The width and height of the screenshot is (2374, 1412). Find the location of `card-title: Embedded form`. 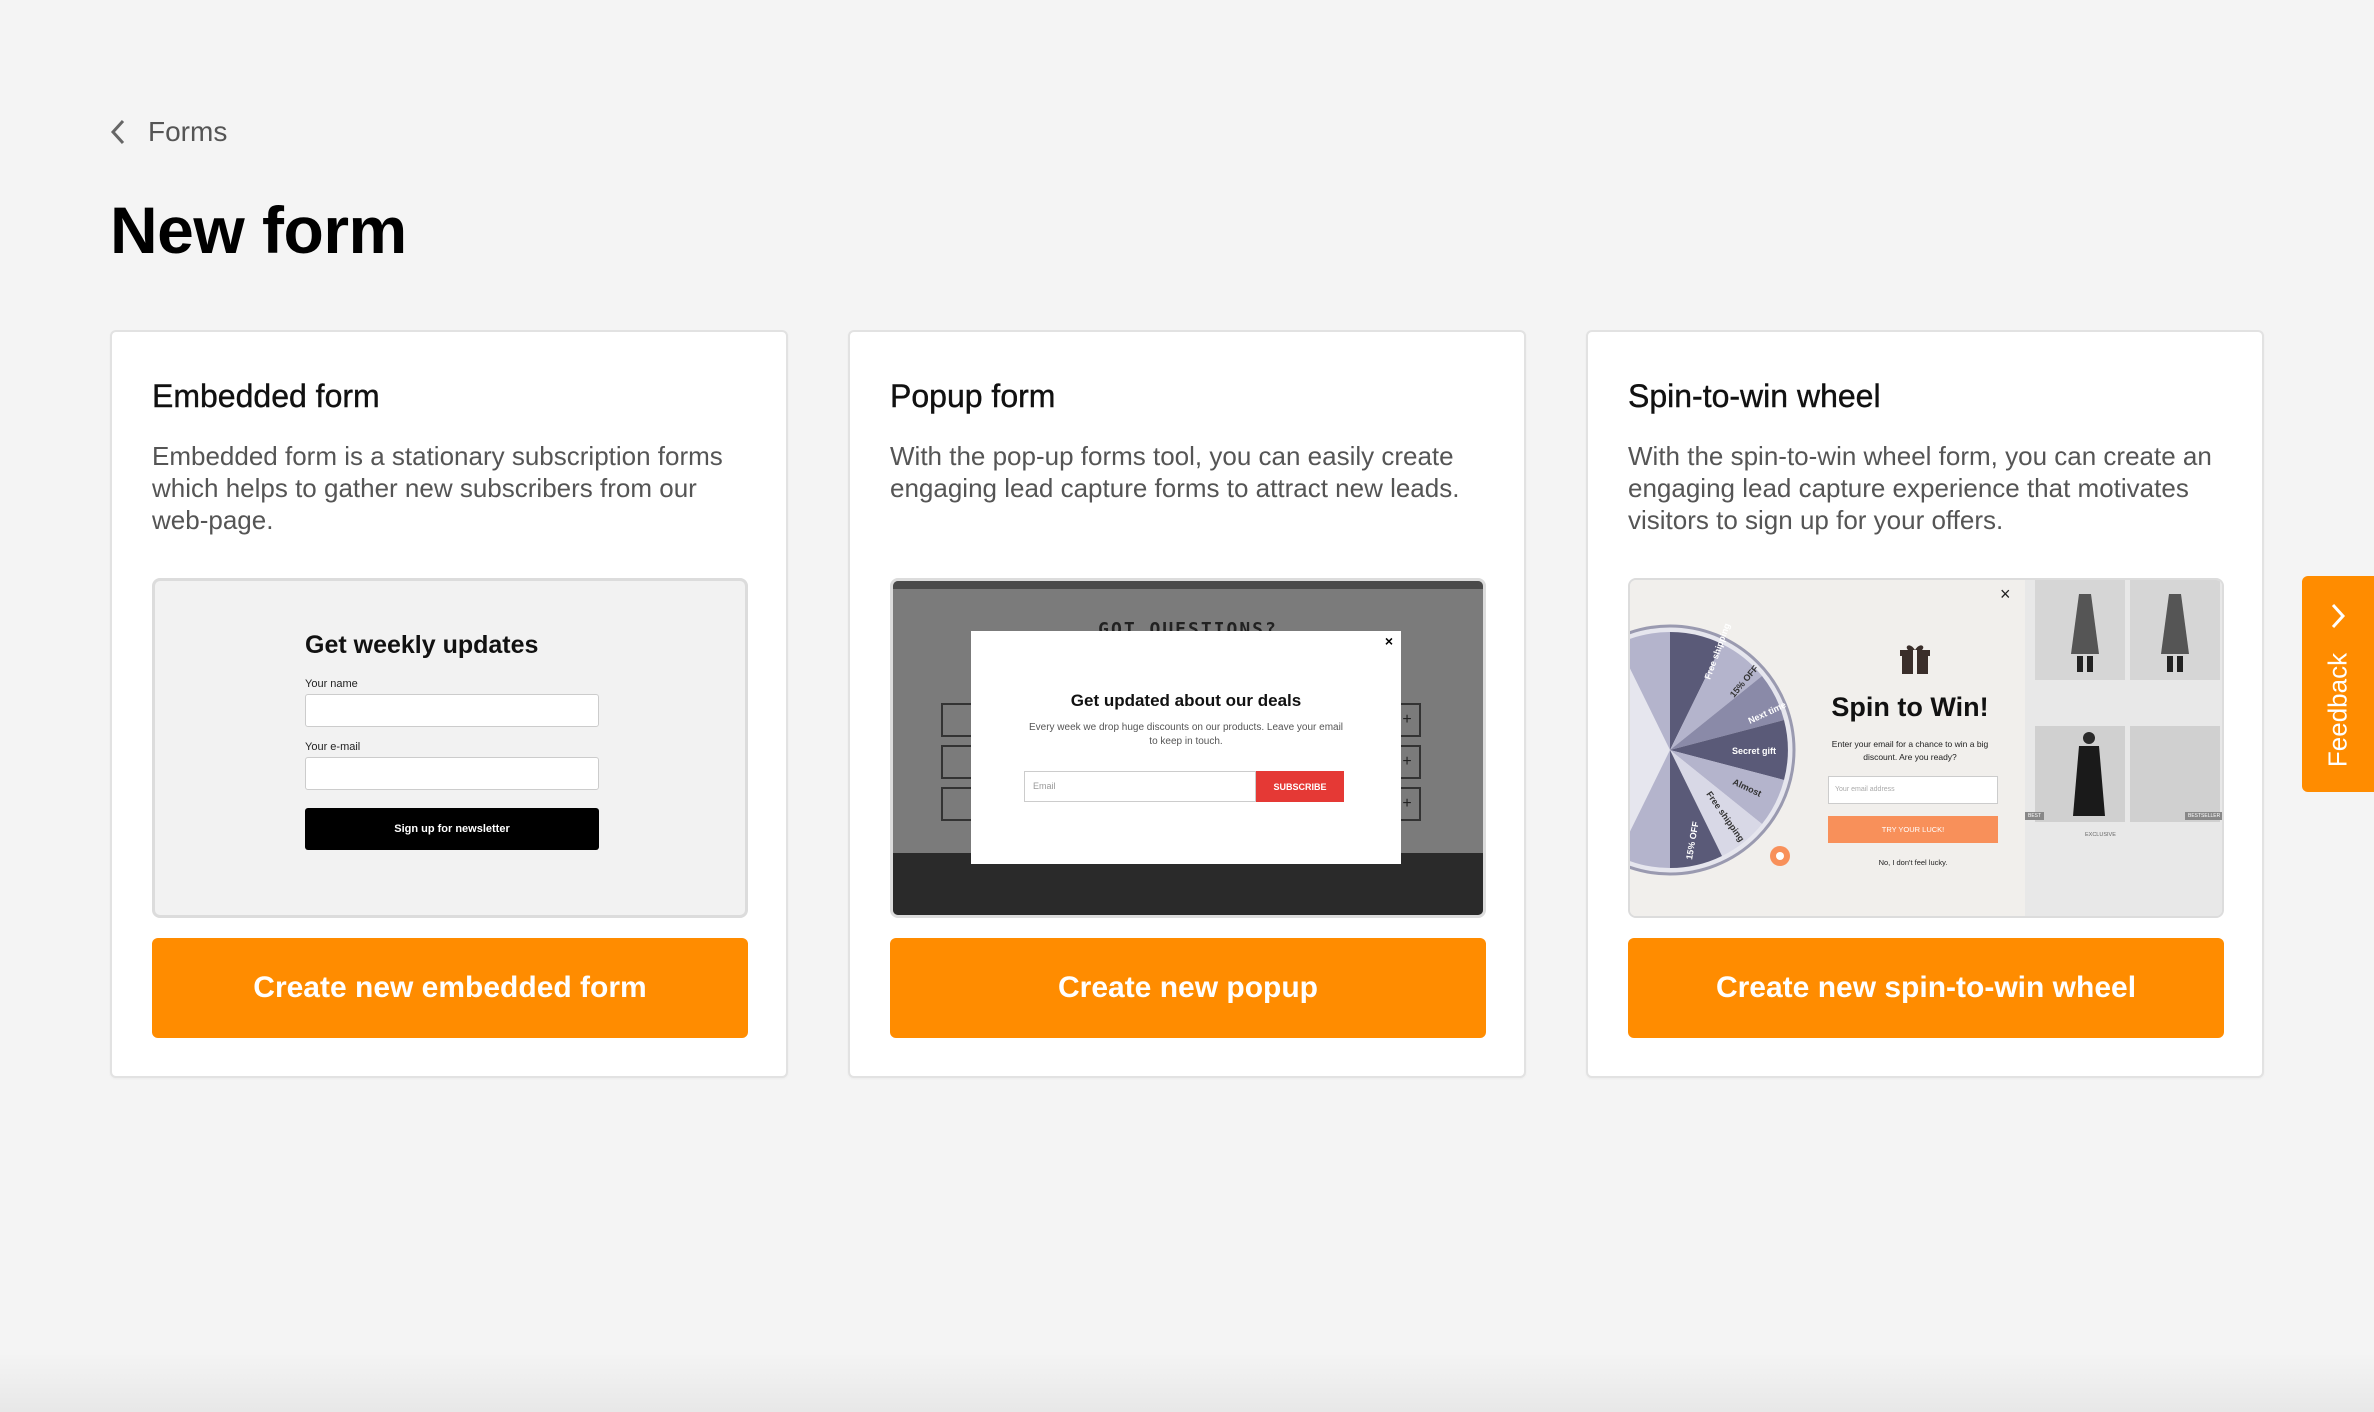

card-title: Embedded form is located at coordinates (266, 396).